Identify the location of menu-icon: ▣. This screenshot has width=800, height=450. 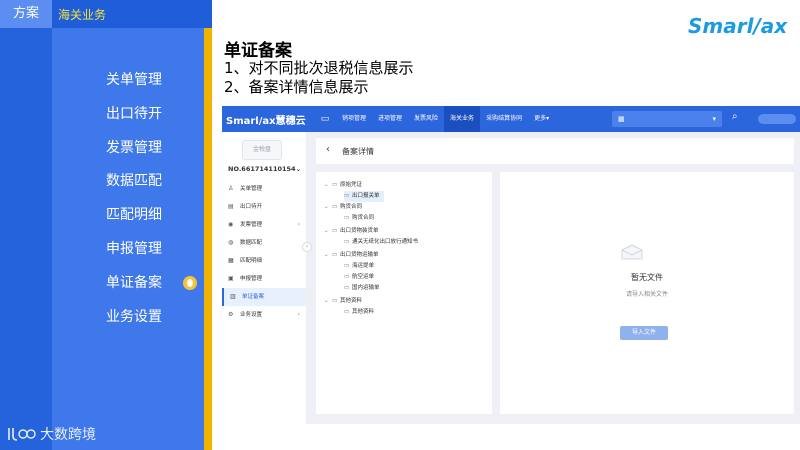
(231, 278).